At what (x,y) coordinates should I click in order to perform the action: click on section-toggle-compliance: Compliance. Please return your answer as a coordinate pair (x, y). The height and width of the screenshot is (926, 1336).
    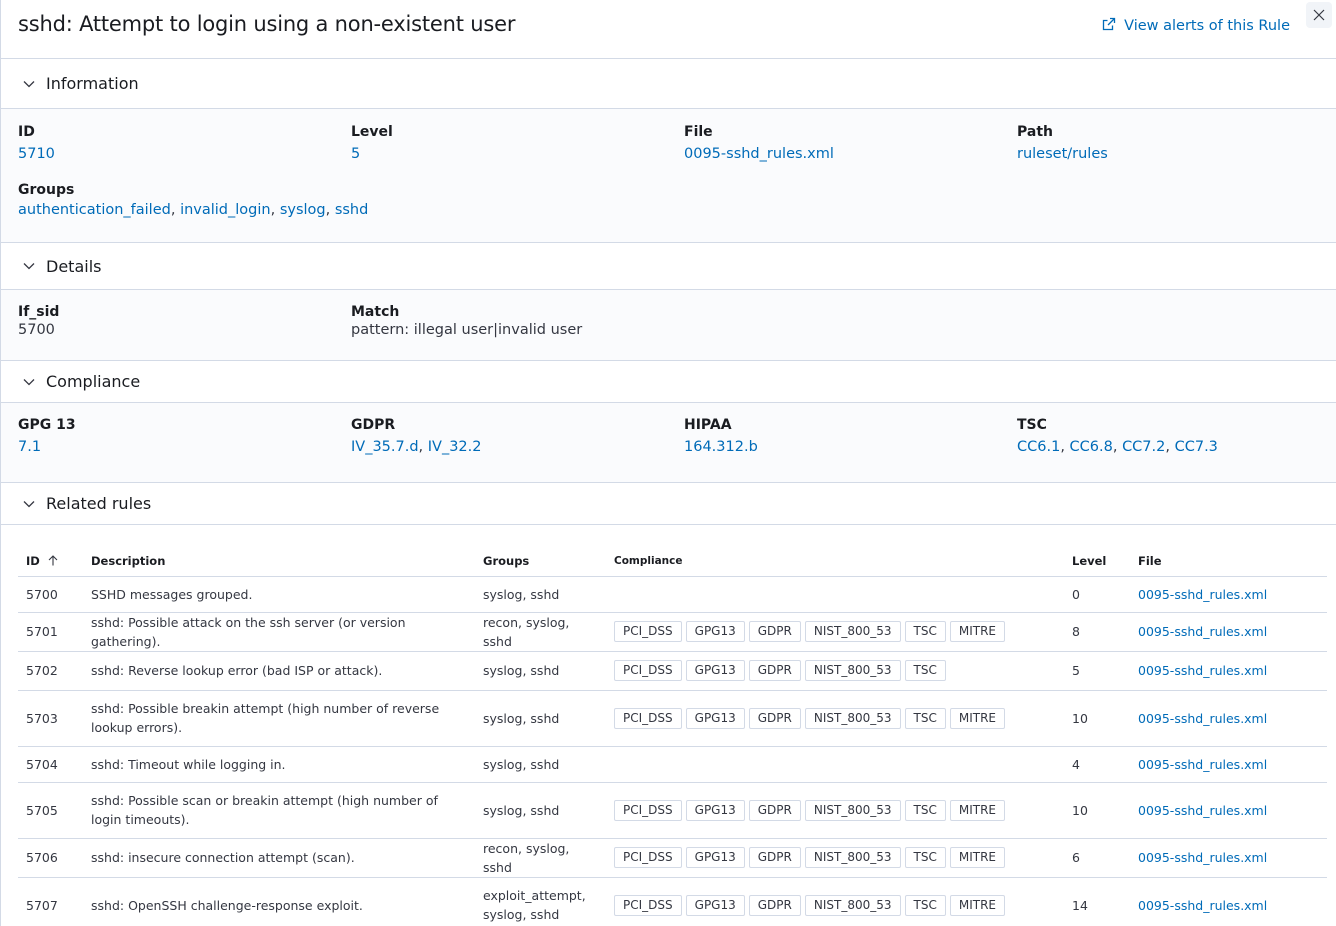
    Looking at the image, I should click on (668, 382).